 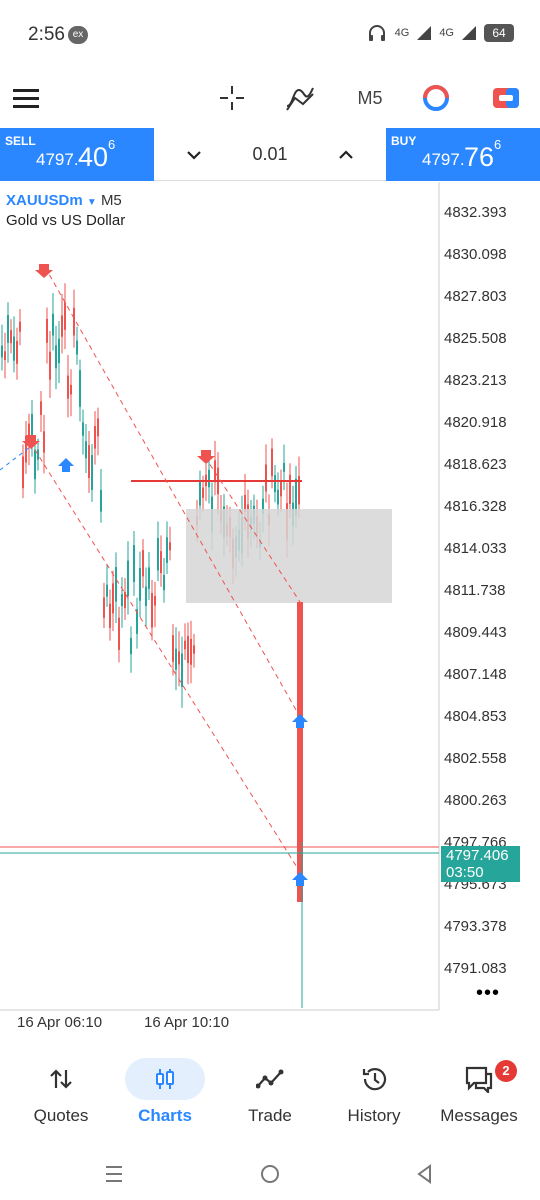 What do you see at coordinates (289, 556) in the screenshot?
I see `supply-zone-rect` at bounding box center [289, 556].